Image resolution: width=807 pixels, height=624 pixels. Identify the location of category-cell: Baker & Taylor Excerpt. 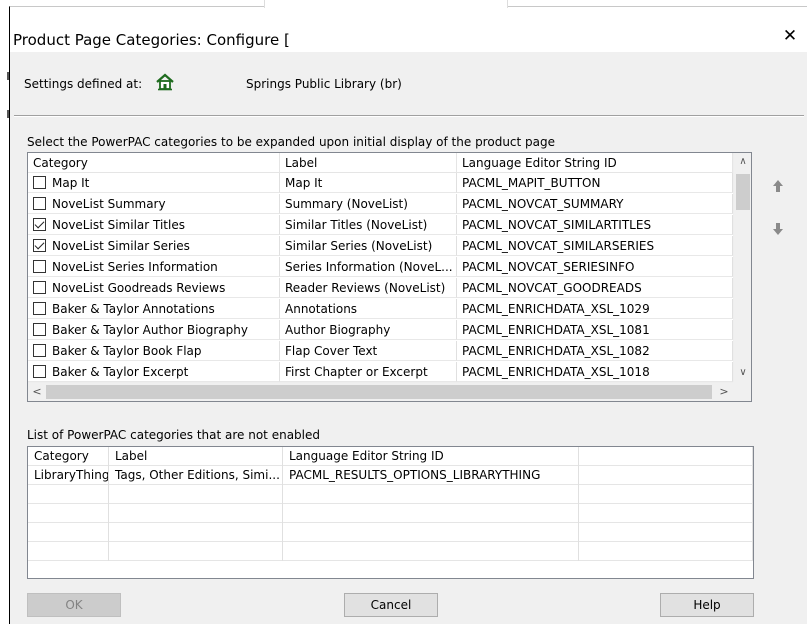
(154, 372).